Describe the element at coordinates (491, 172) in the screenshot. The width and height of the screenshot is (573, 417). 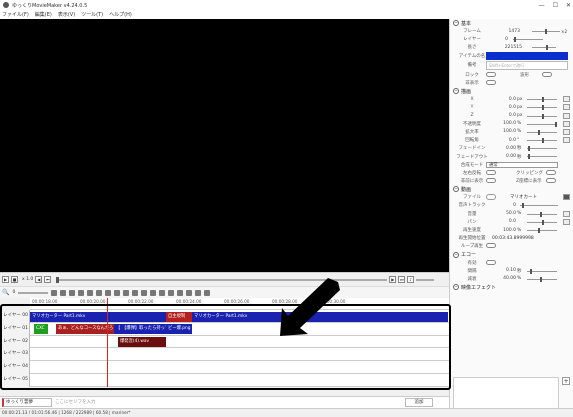
I see `invert-toggle` at that location.